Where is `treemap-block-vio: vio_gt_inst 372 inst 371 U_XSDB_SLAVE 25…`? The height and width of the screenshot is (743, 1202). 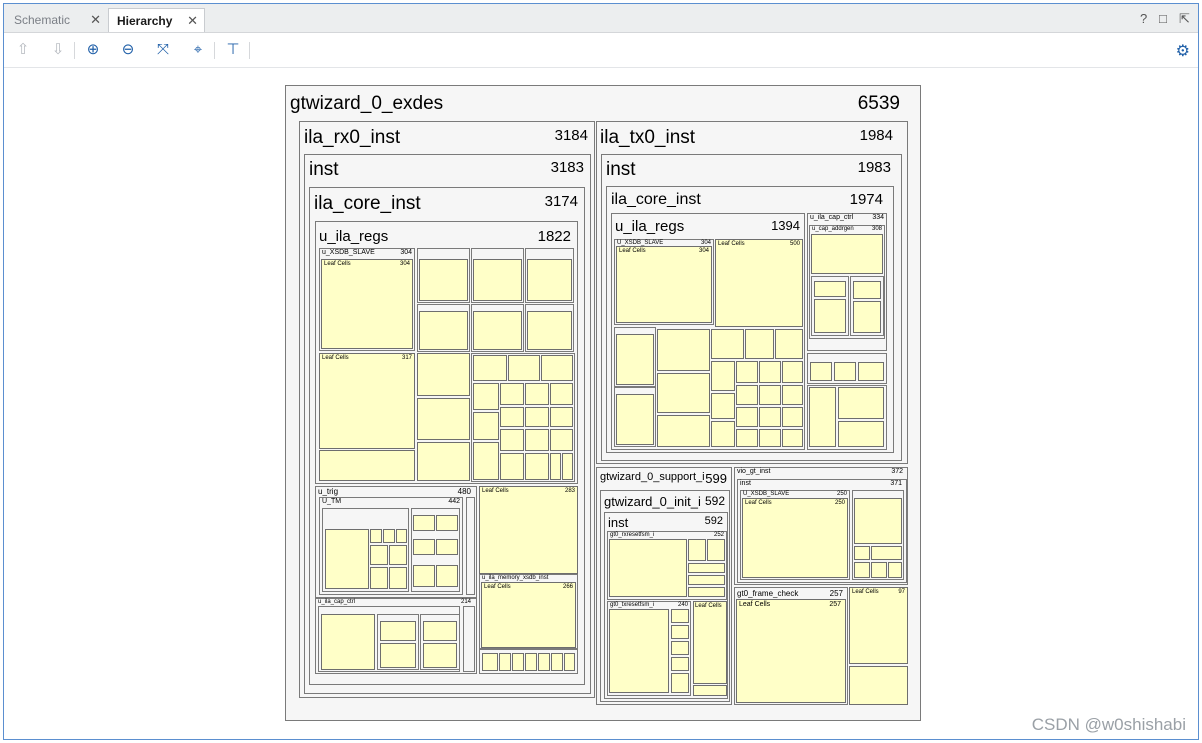 treemap-block-vio: vio_gt_inst 372 inst 371 U_XSDB_SLAVE 25… is located at coordinates (821, 526).